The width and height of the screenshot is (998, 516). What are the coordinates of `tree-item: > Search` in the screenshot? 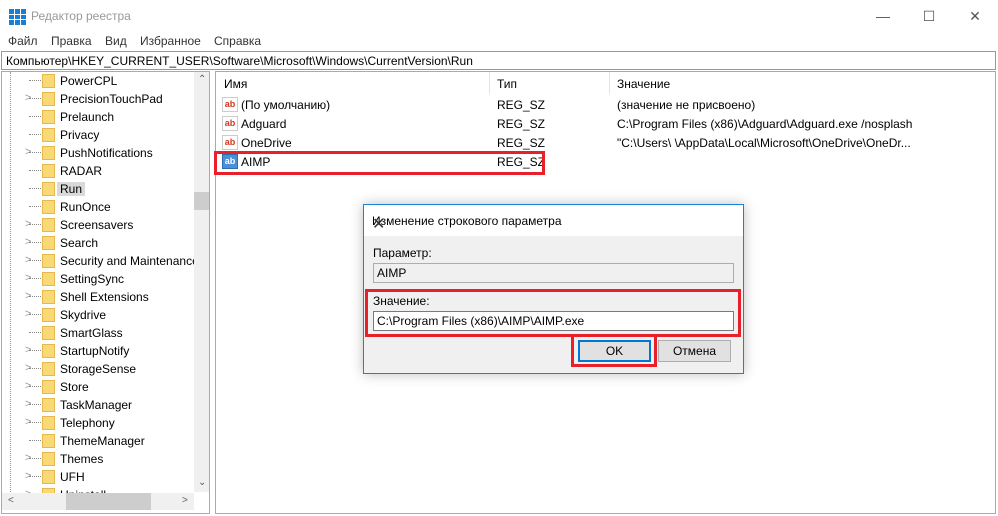 It's located at (98, 243).